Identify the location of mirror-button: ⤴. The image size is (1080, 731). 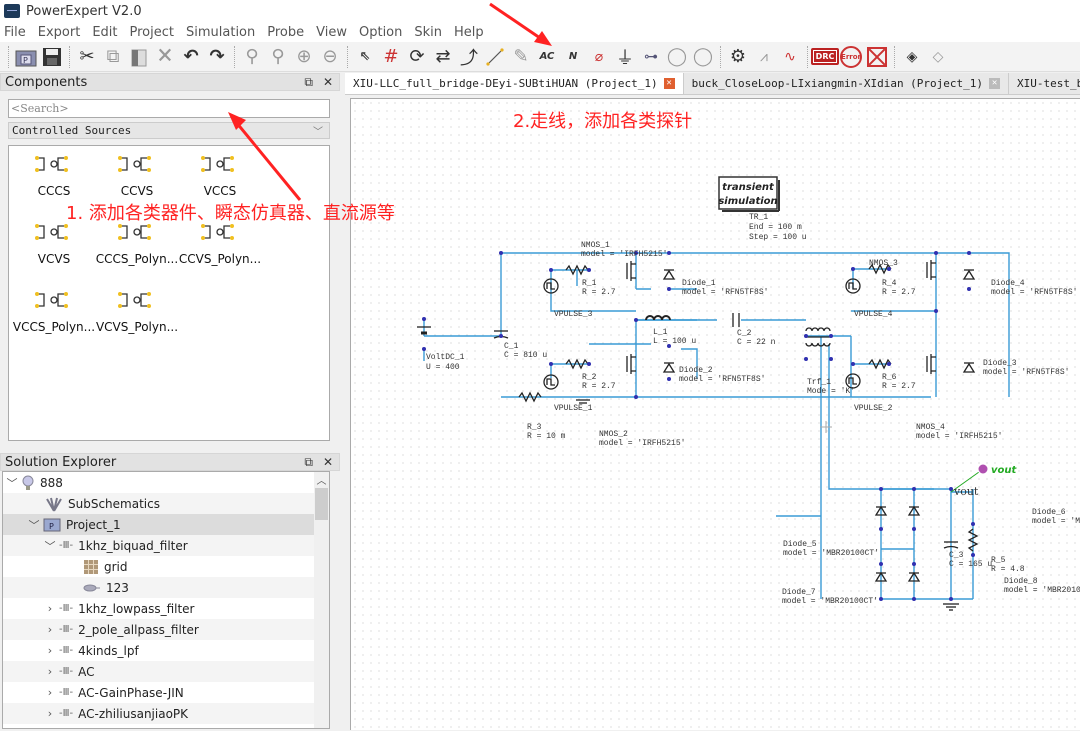
(469, 57).